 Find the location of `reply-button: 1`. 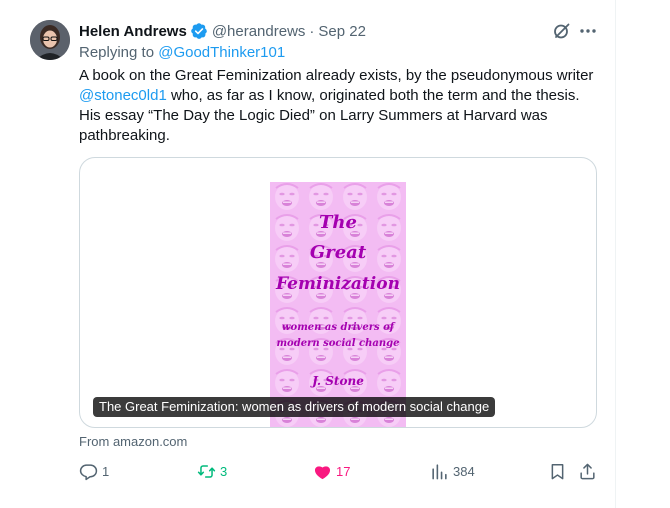

reply-button: 1 is located at coordinates (94, 471).